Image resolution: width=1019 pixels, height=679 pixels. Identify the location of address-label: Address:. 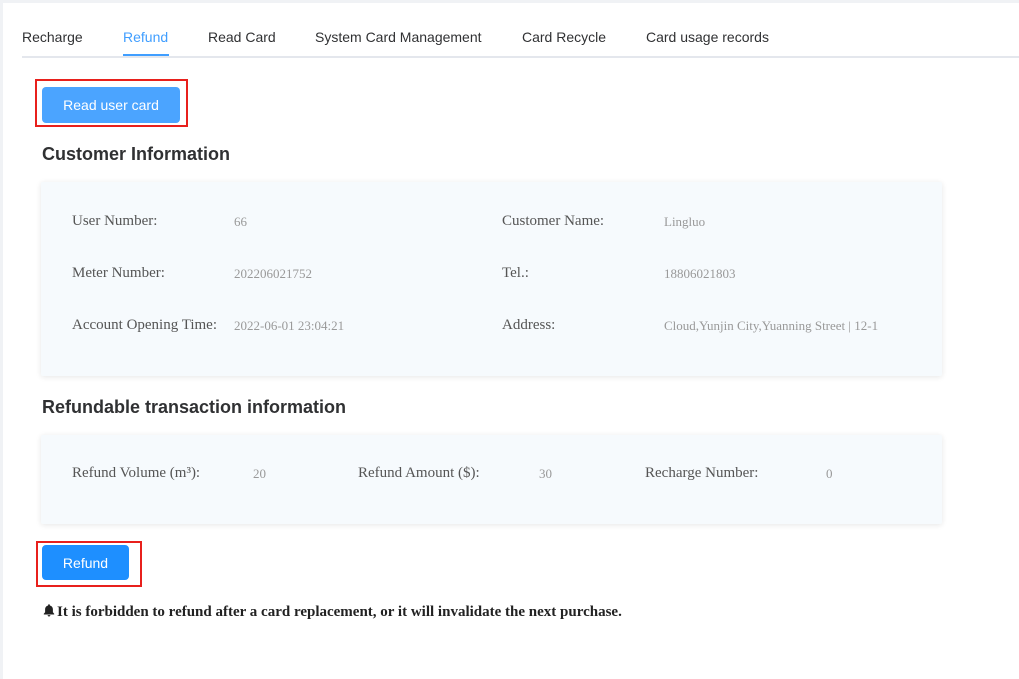
(529, 325).